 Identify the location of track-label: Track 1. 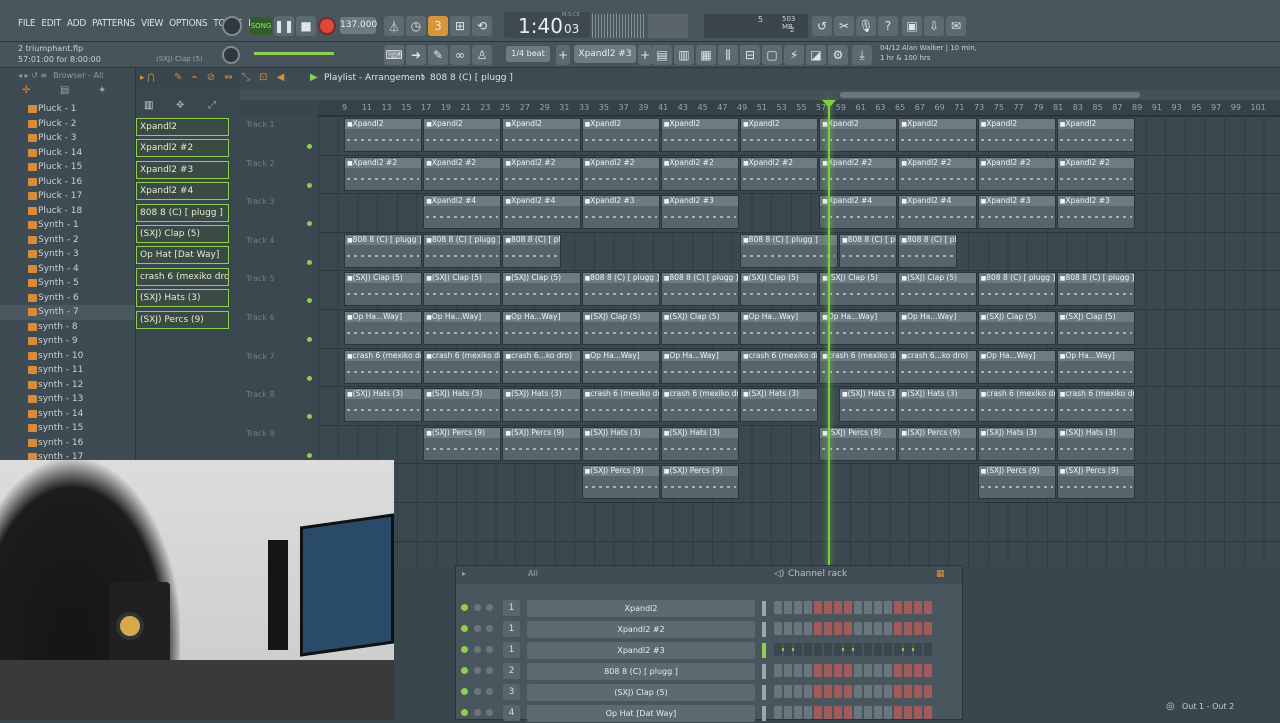
(260, 124).